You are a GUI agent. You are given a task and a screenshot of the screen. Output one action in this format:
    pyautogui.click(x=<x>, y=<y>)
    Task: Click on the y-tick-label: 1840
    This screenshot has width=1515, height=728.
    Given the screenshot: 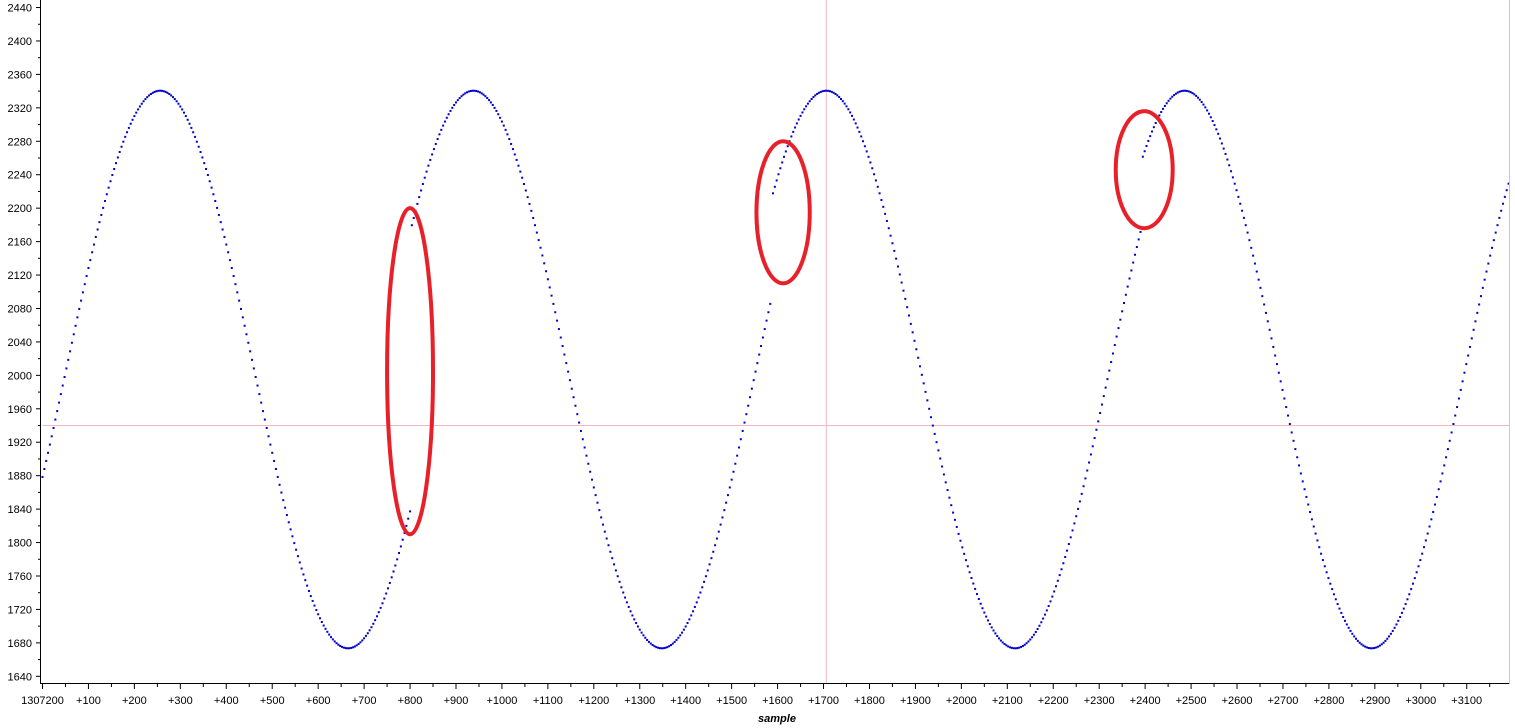 What is the action you would take?
    pyautogui.click(x=20, y=510)
    